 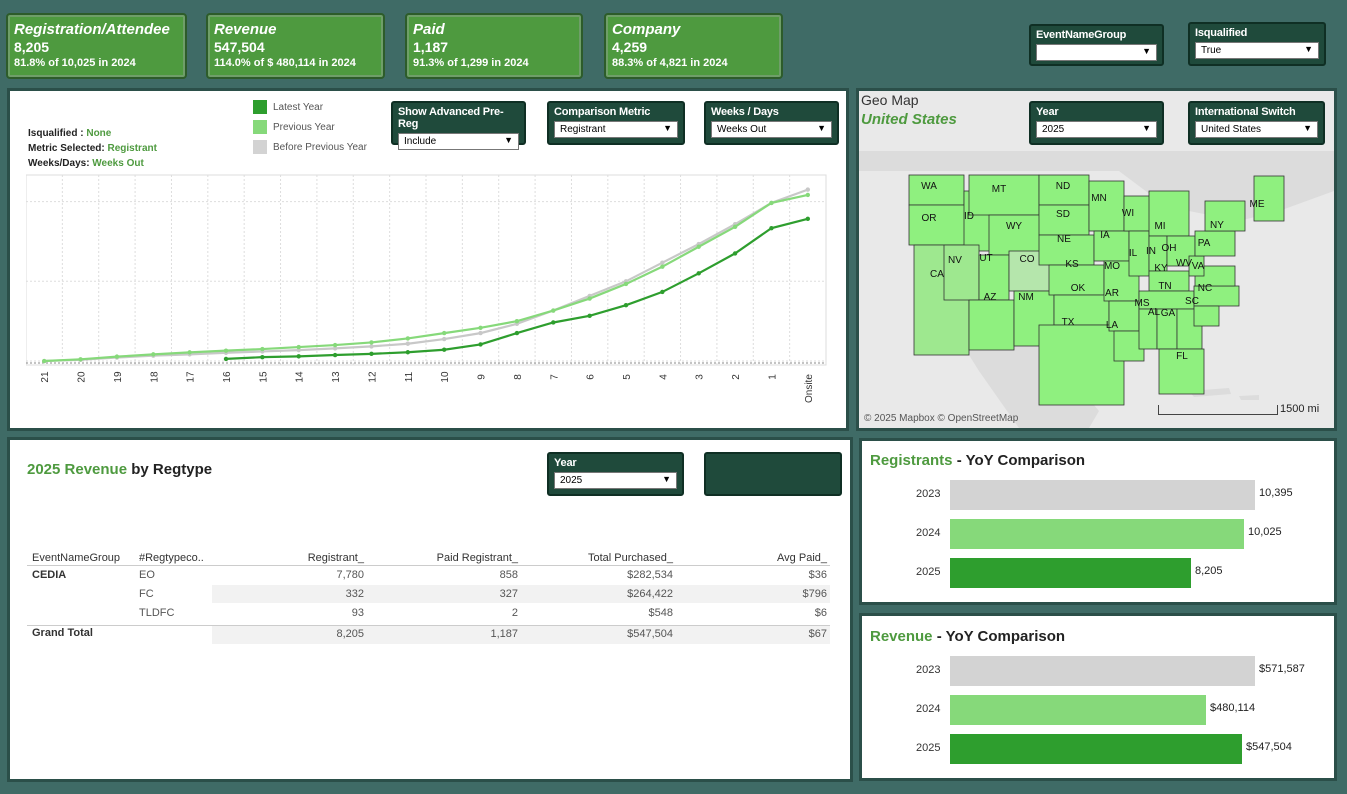 What do you see at coordinates (601, 558) in the screenshot?
I see `col-header-total-purchased: Total Purchased_` at bounding box center [601, 558].